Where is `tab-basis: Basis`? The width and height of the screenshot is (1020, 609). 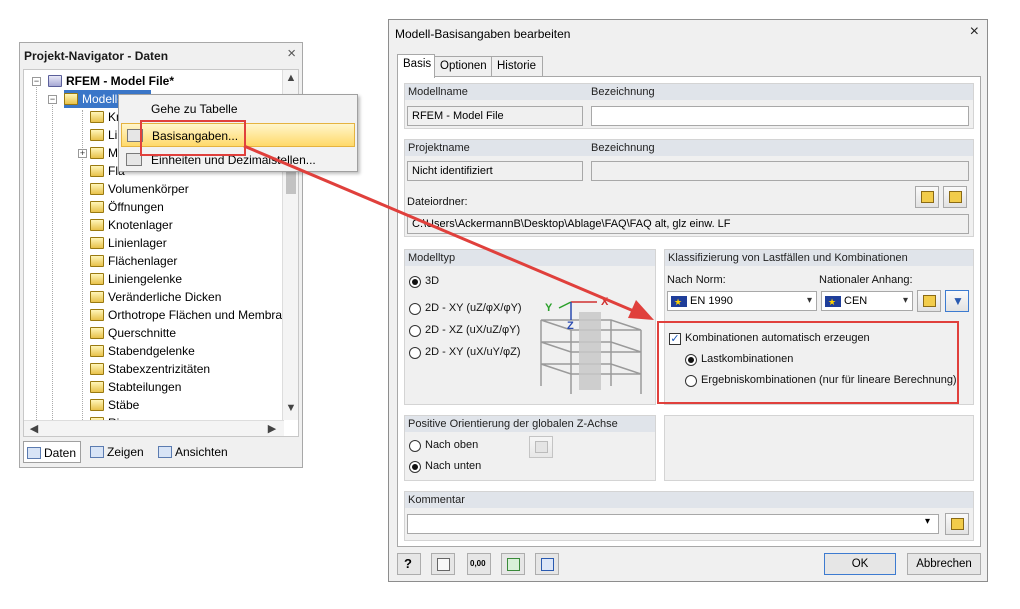 tab-basis: Basis is located at coordinates (416, 66).